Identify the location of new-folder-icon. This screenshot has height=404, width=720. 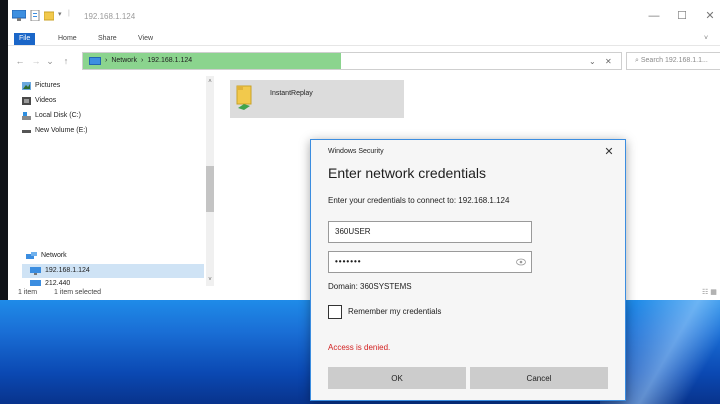
(49, 15).